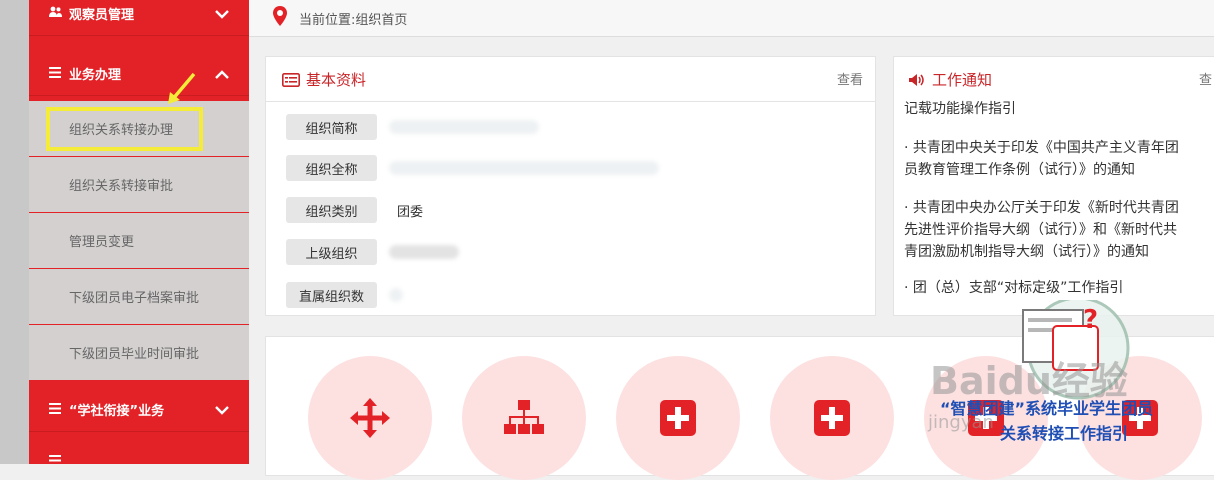  I want to click on sidebar-item-school-society: “学社衔接”业务, so click(139, 410).